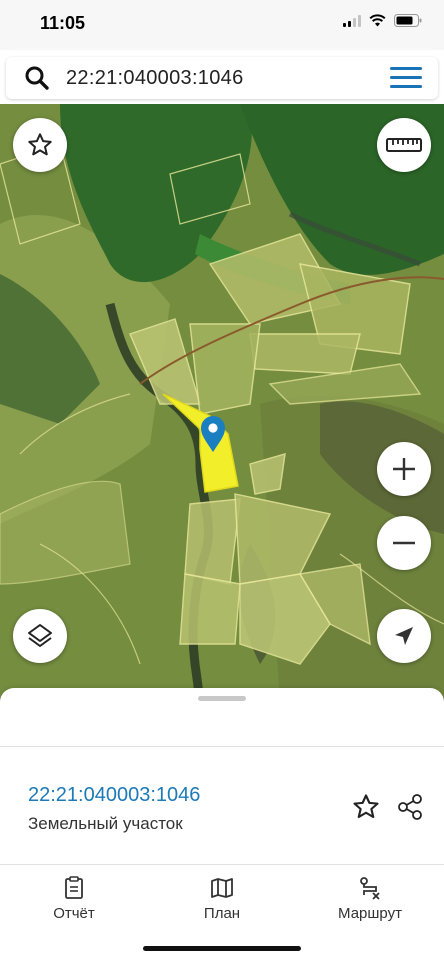 This screenshot has width=444, height=960. I want to click on search-input: 22:21:040003:1046, so click(155, 78).